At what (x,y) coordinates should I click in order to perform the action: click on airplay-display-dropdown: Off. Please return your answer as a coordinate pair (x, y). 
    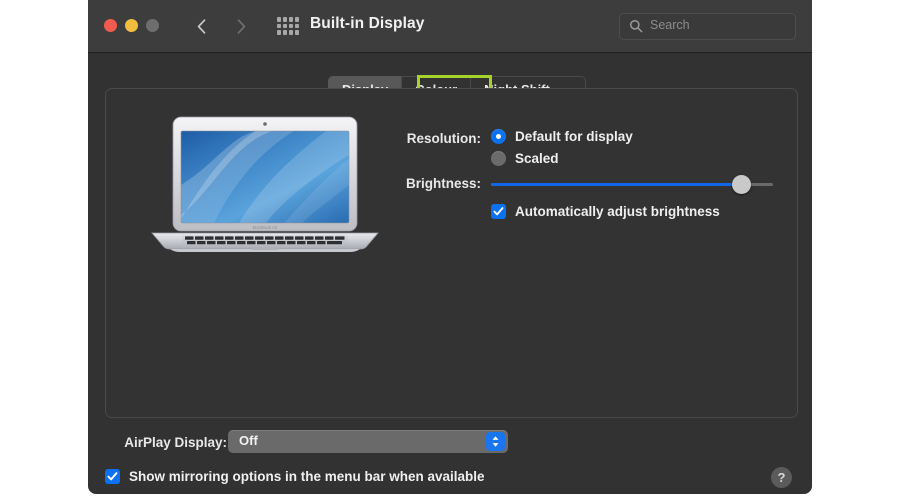
    Looking at the image, I should click on (368, 441).